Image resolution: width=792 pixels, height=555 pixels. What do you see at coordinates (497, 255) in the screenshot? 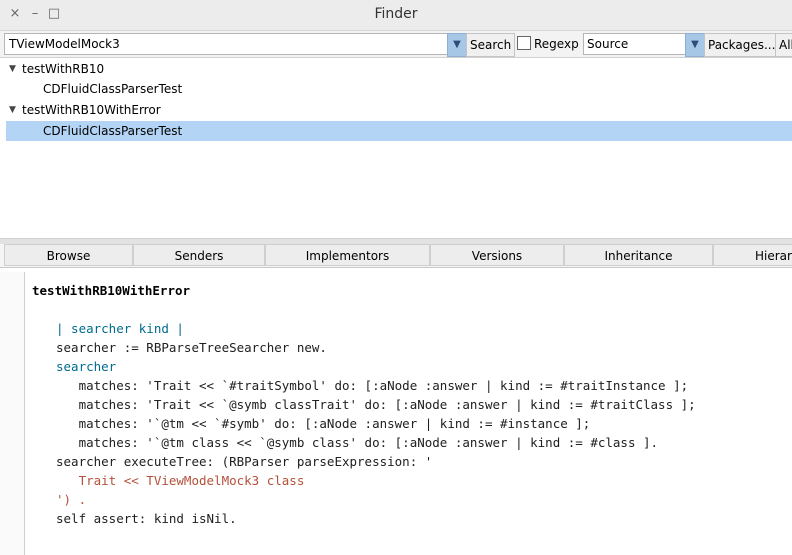
I see `tab-versions: Versions` at bounding box center [497, 255].